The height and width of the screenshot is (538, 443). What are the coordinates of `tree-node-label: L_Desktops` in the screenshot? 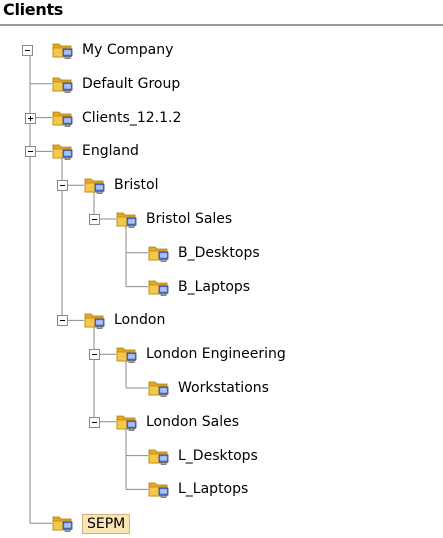 It's located at (218, 456).